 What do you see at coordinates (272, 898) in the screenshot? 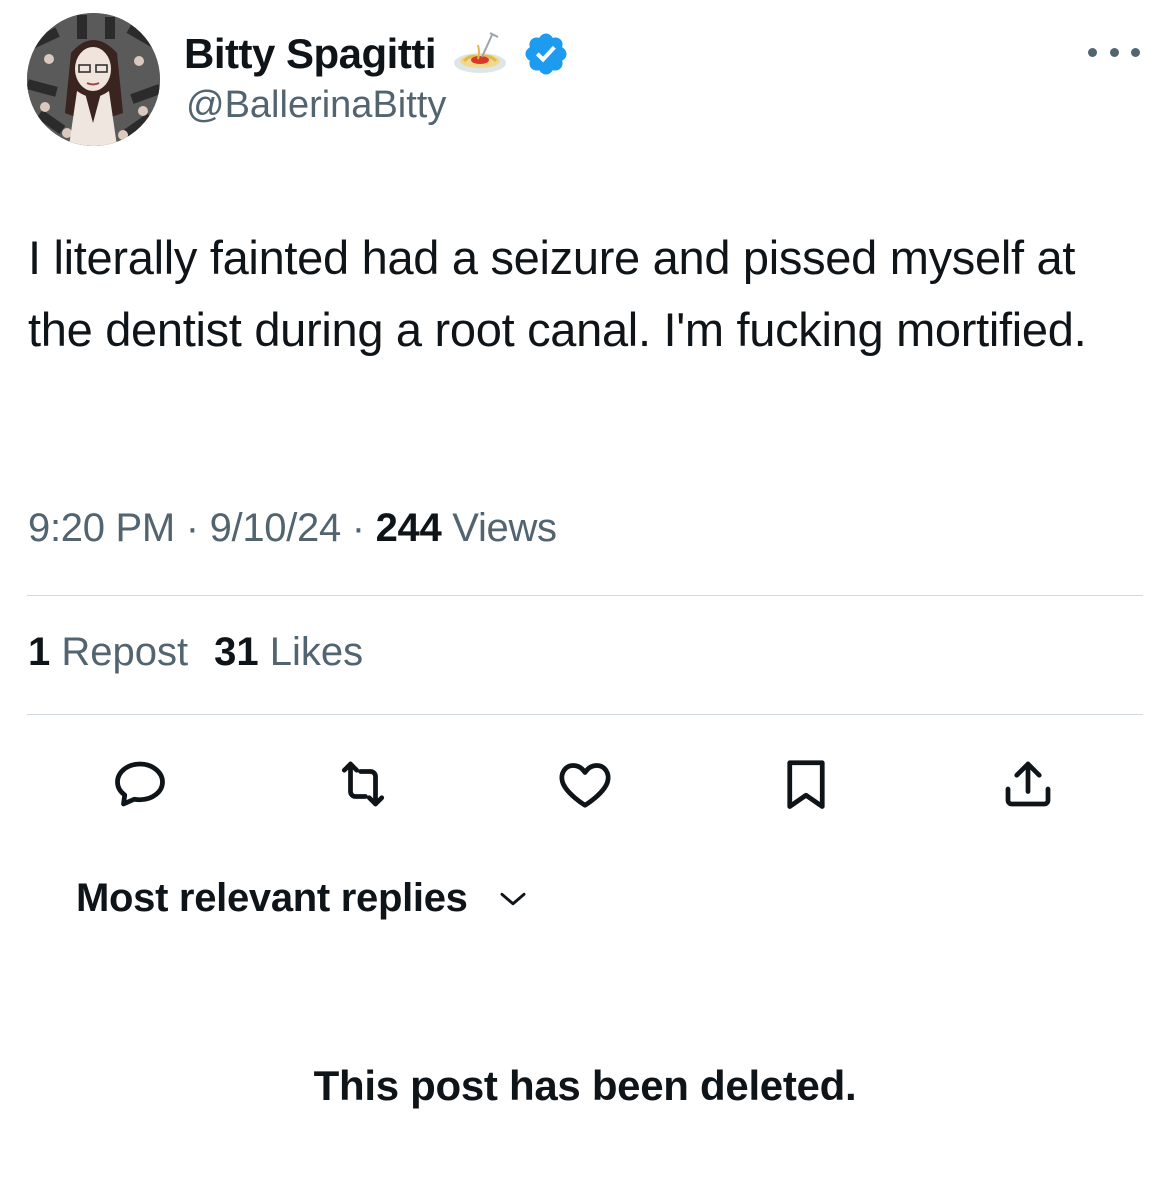
I see `replies-sort-label: Most relevant replies` at bounding box center [272, 898].